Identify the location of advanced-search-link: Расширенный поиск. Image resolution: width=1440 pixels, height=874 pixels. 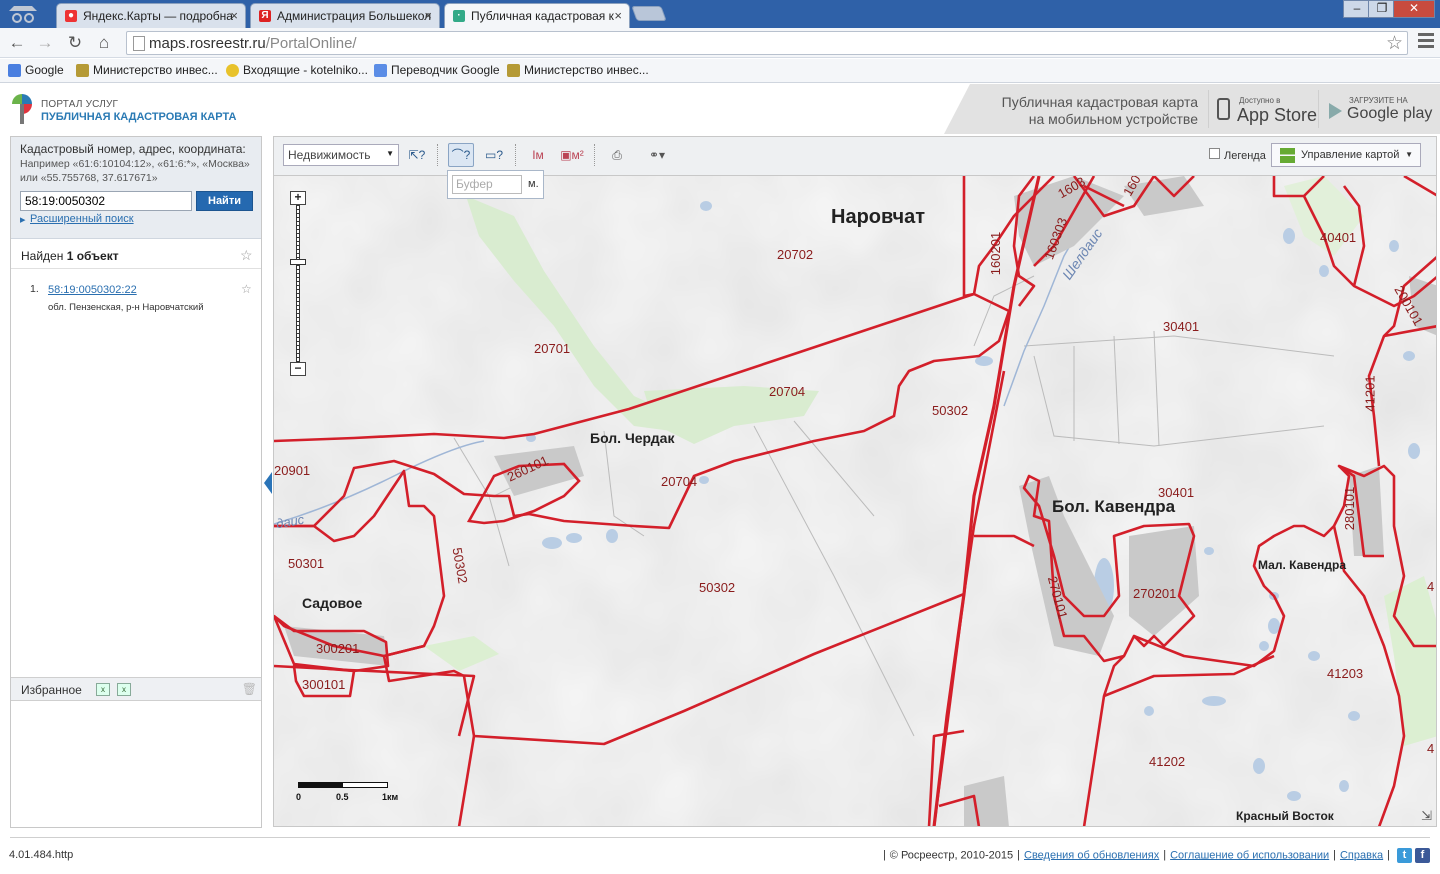
(77, 219).